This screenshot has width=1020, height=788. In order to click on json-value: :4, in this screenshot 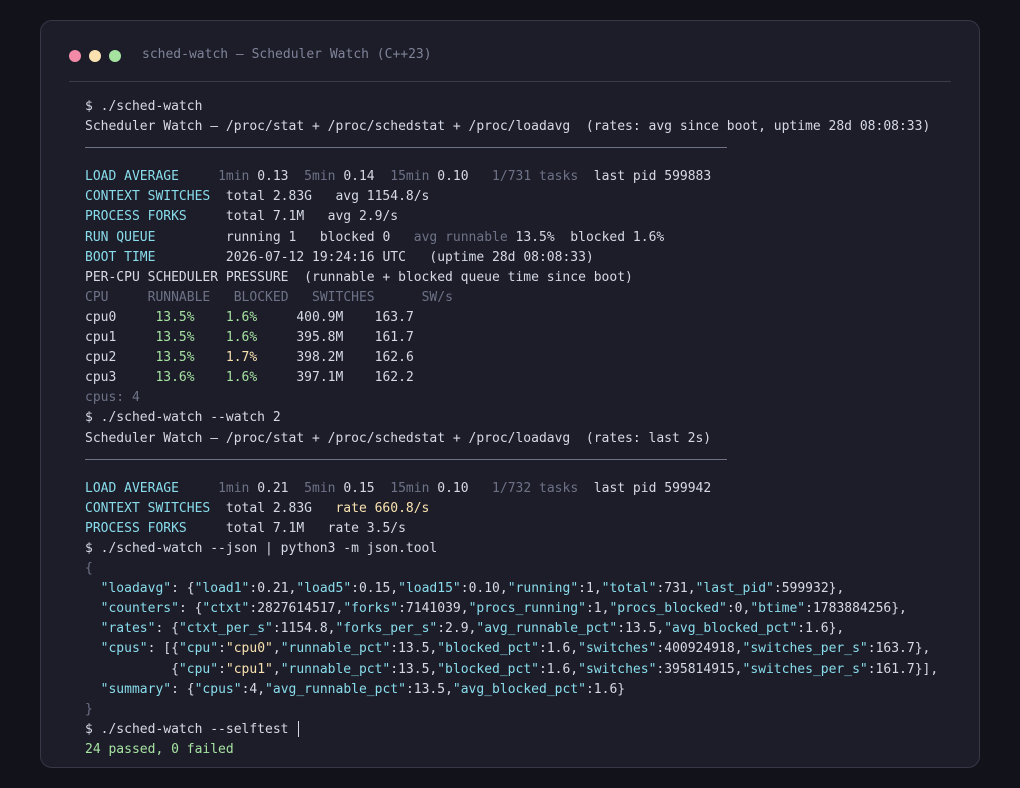, I will do `click(253, 689)`.